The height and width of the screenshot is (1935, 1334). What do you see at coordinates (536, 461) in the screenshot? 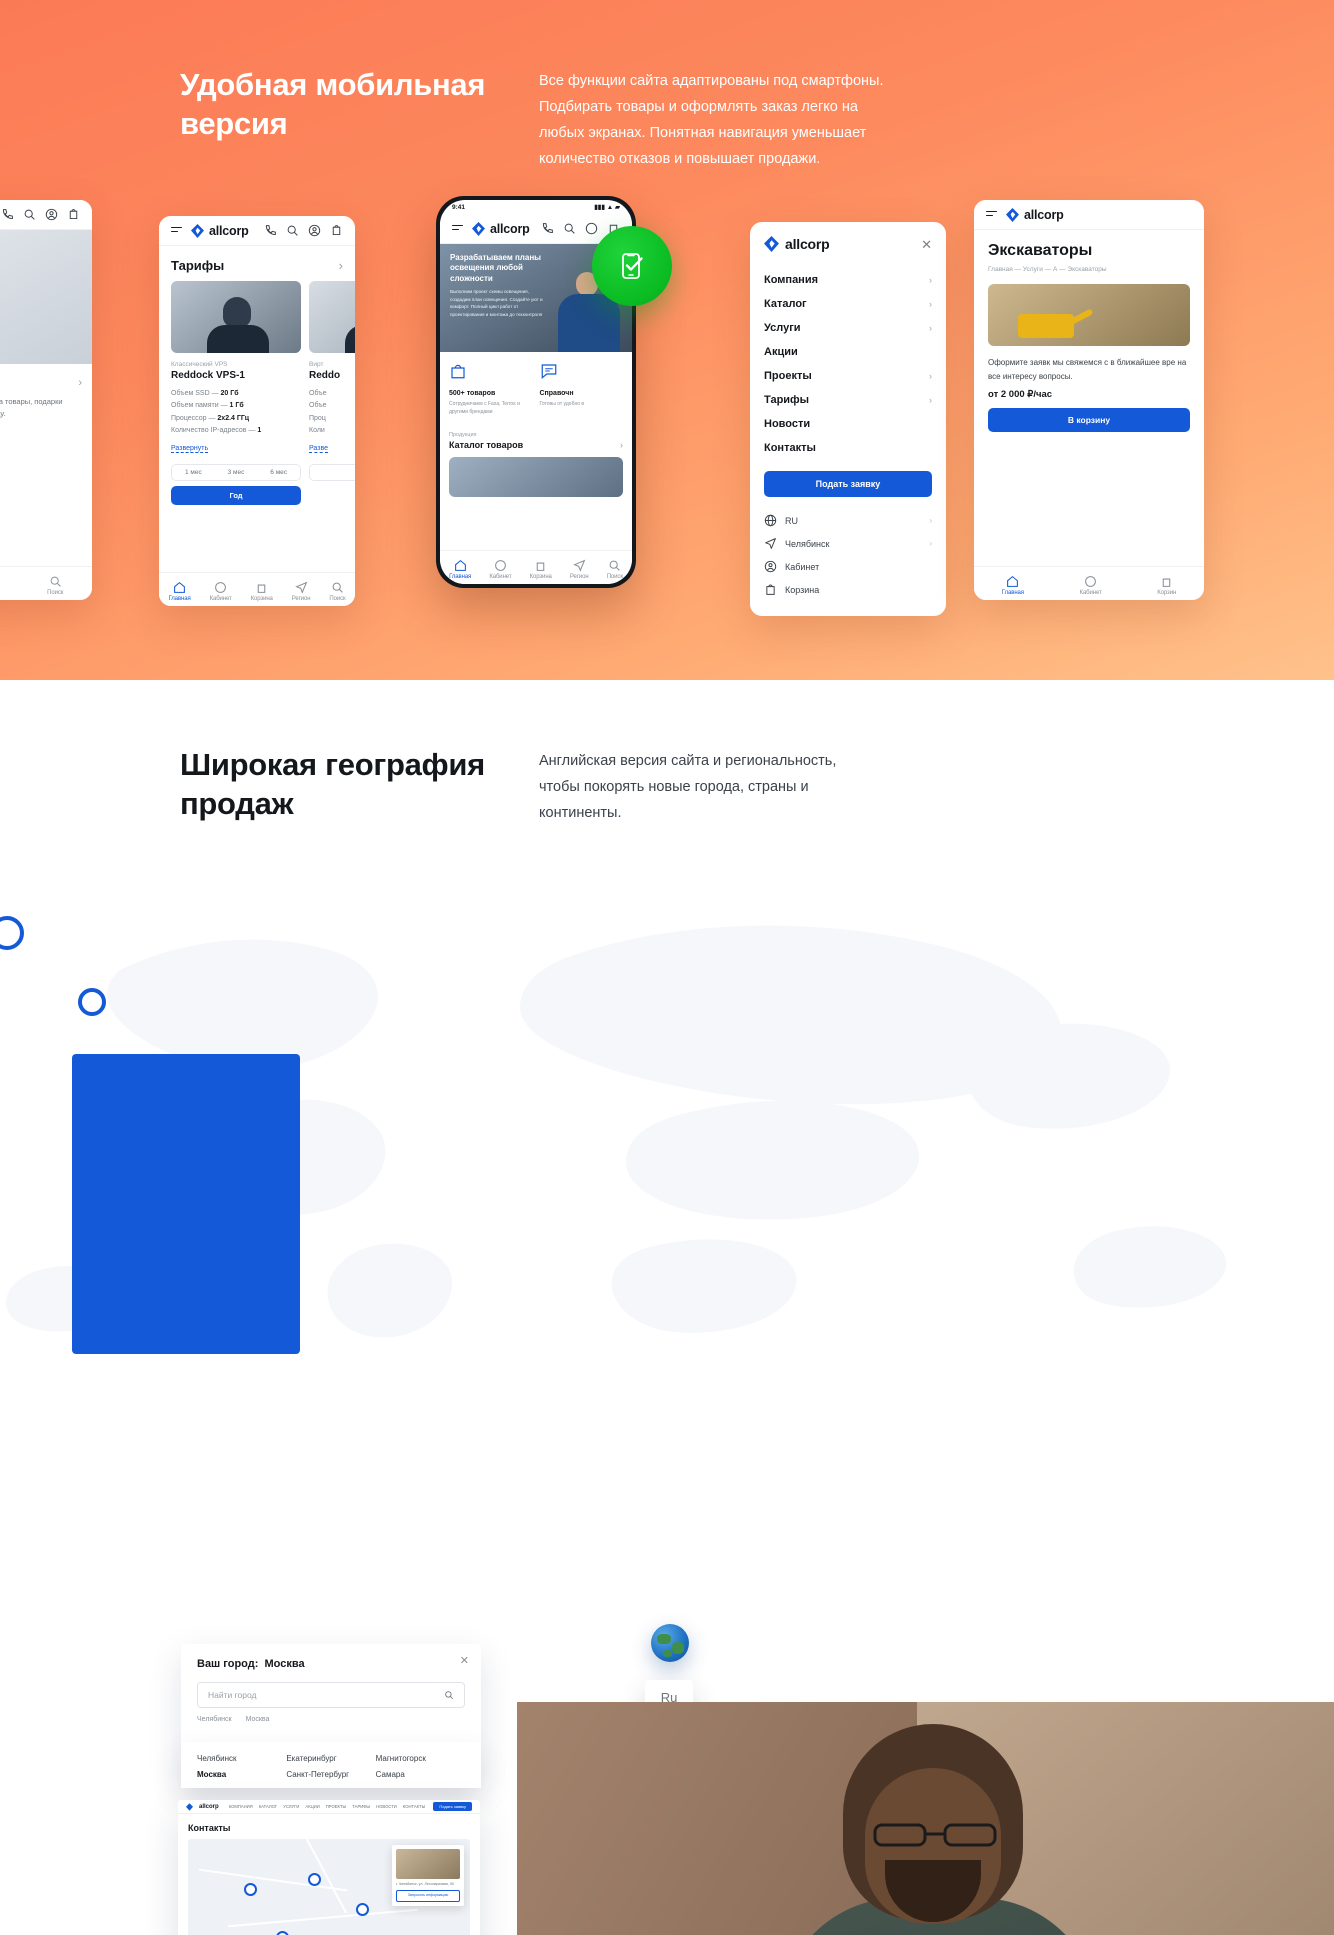
I see `catalog-section: Продукция Каталог товаров ›` at bounding box center [536, 461].